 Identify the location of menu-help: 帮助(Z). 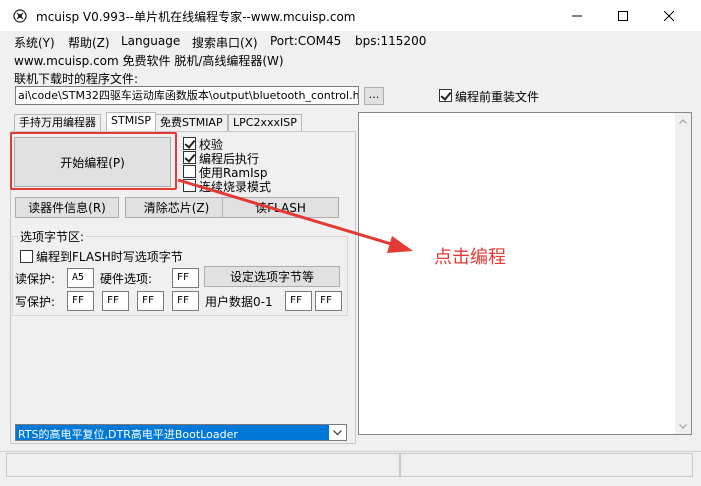
(89, 42).